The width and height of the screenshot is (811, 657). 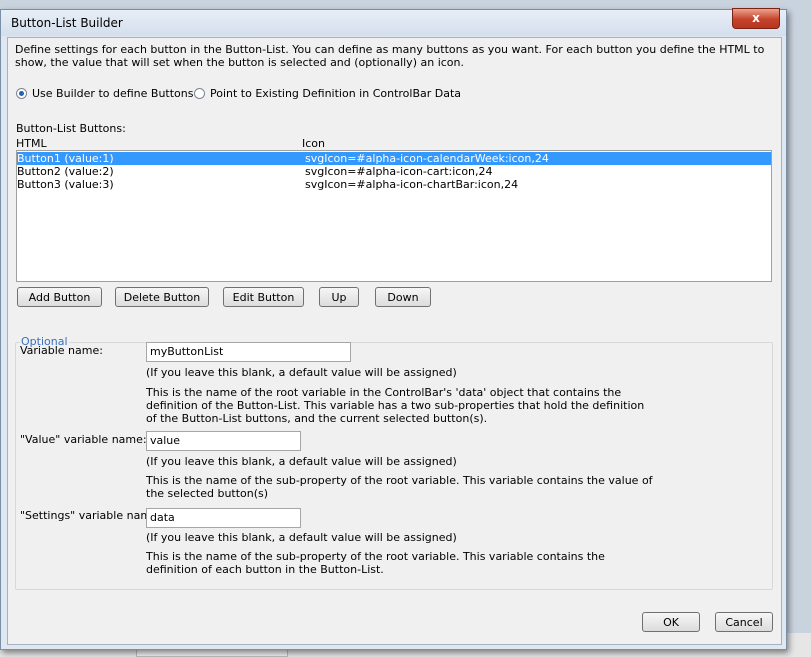 What do you see at coordinates (65, 158) in the screenshot?
I see `list-item-html: Button1 (value:1)` at bounding box center [65, 158].